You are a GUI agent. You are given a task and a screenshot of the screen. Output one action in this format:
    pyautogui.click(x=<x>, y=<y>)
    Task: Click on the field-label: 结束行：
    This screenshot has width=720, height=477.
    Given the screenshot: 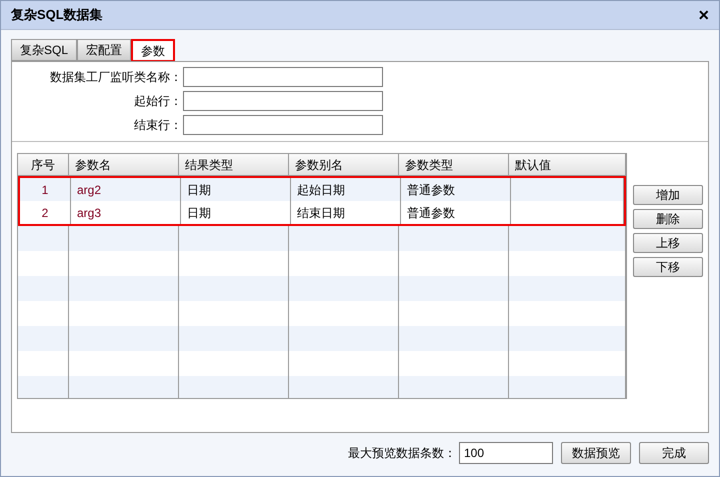 What is the action you would take?
    pyautogui.click(x=157, y=125)
    